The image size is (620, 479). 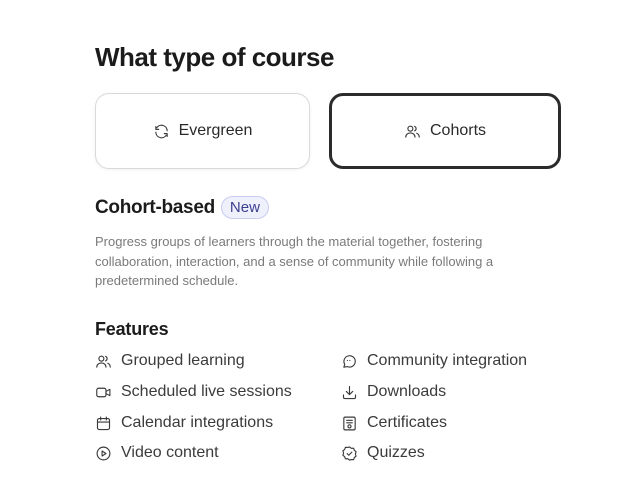 What do you see at coordinates (349, 423) in the screenshot?
I see `certificate-icon` at bounding box center [349, 423].